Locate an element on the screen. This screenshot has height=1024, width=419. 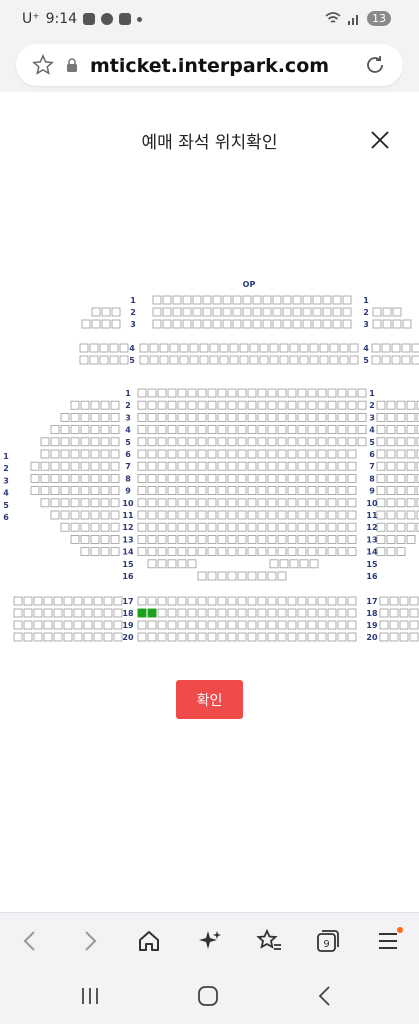
row-label-main-9: 9 is located at coordinates (128, 491).